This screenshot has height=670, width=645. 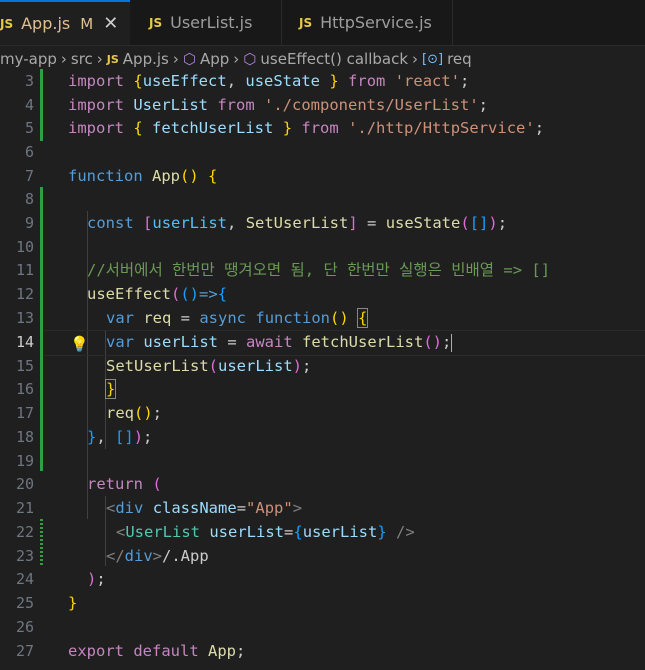 I want to click on close-icon: ✕, so click(x=110, y=23).